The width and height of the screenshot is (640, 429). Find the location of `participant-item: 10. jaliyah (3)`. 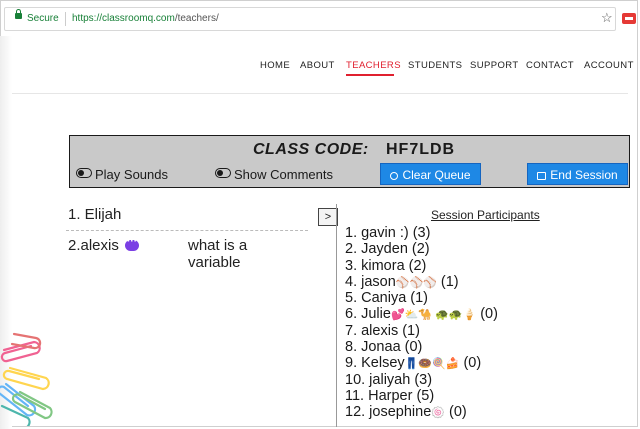

participant-item: 10. jaliyah (3) is located at coordinates (421, 380).